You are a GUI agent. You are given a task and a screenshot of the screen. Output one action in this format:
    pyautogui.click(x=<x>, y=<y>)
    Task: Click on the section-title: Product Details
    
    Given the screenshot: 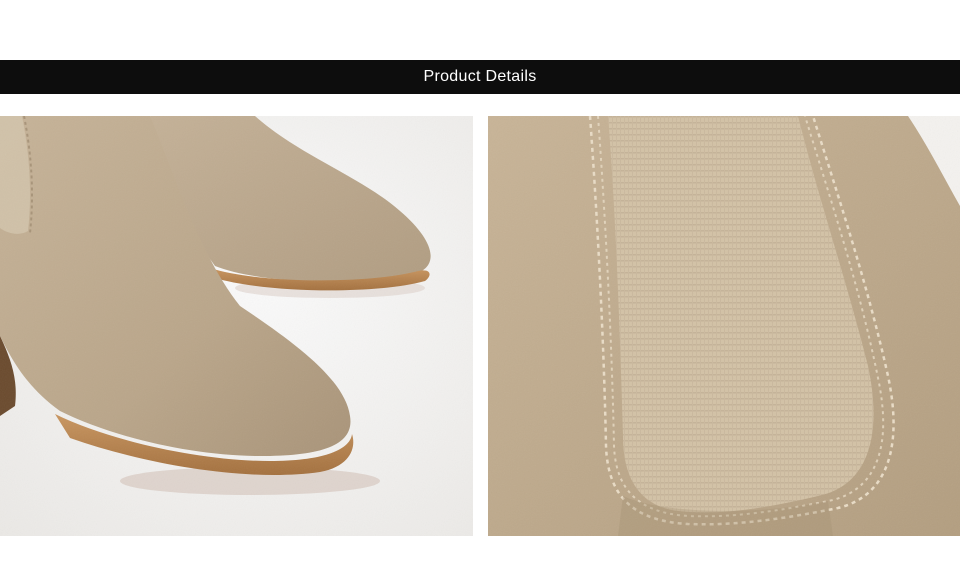 What is the action you would take?
    pyautogui.click(x=480, y=76)
    